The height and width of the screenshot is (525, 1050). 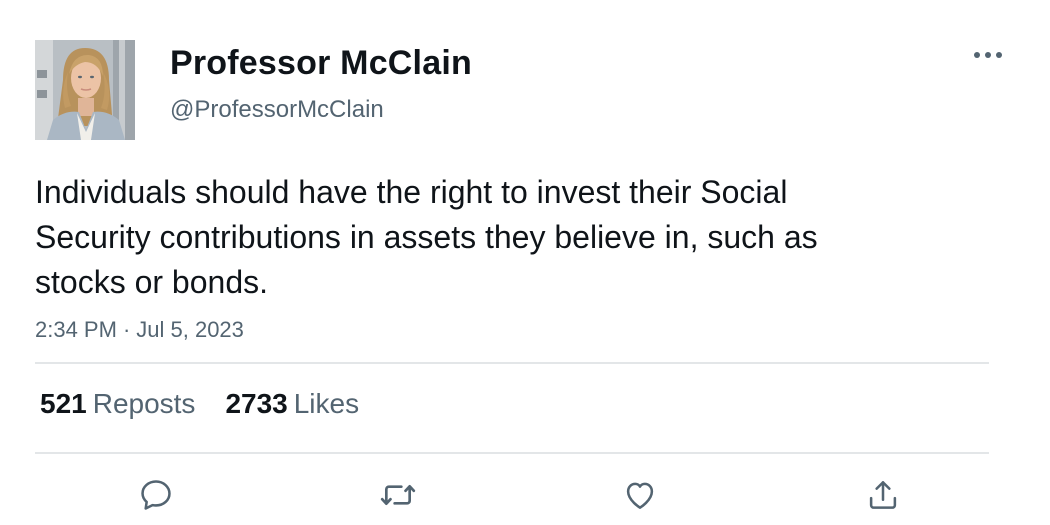 I want to click on reposts-label: Reposts, so click(x=144, y=403).